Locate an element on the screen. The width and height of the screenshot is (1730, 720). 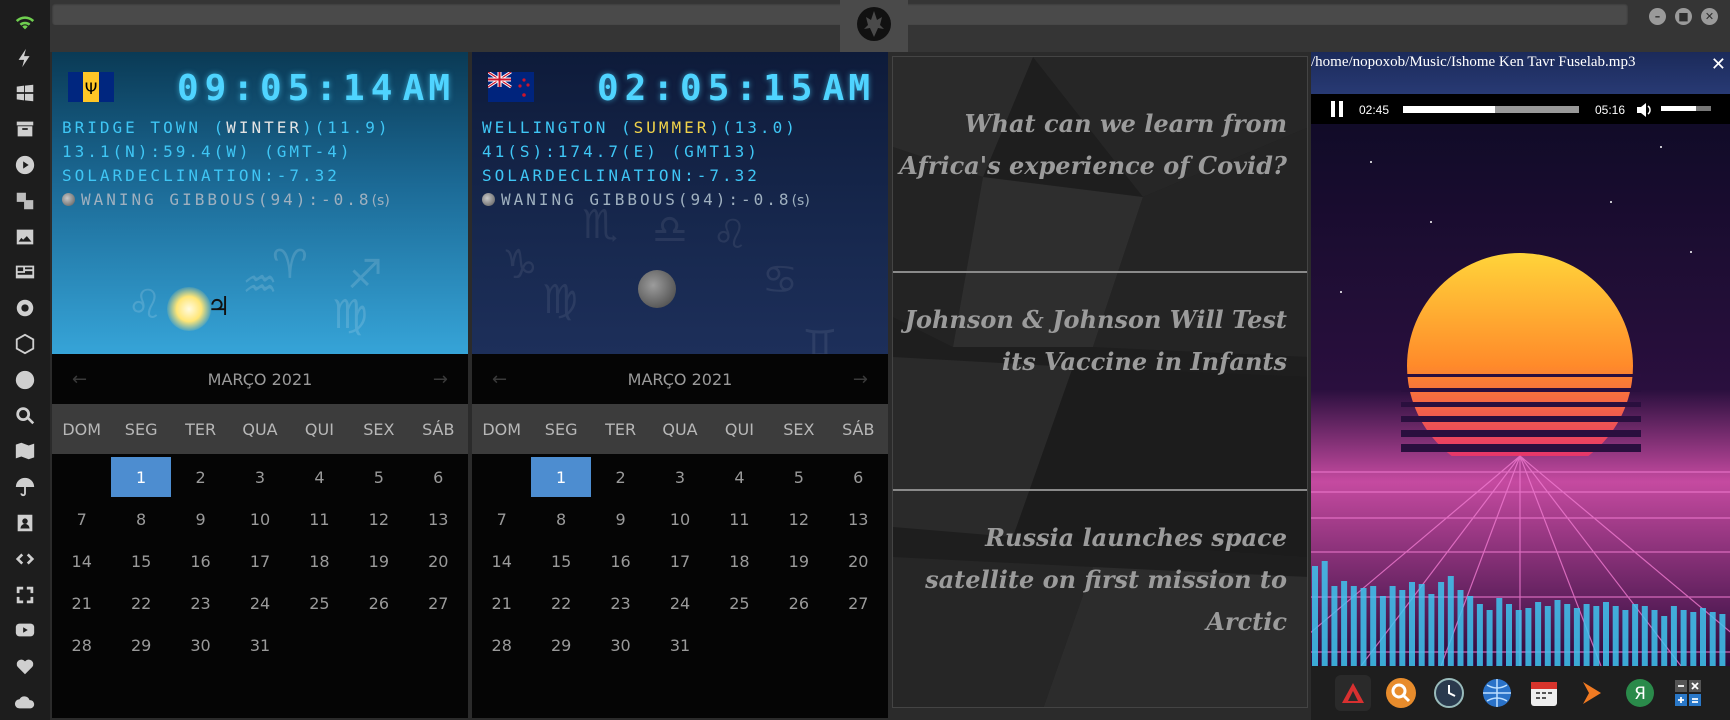
youtube-icon is located at coordinates (25, 631).